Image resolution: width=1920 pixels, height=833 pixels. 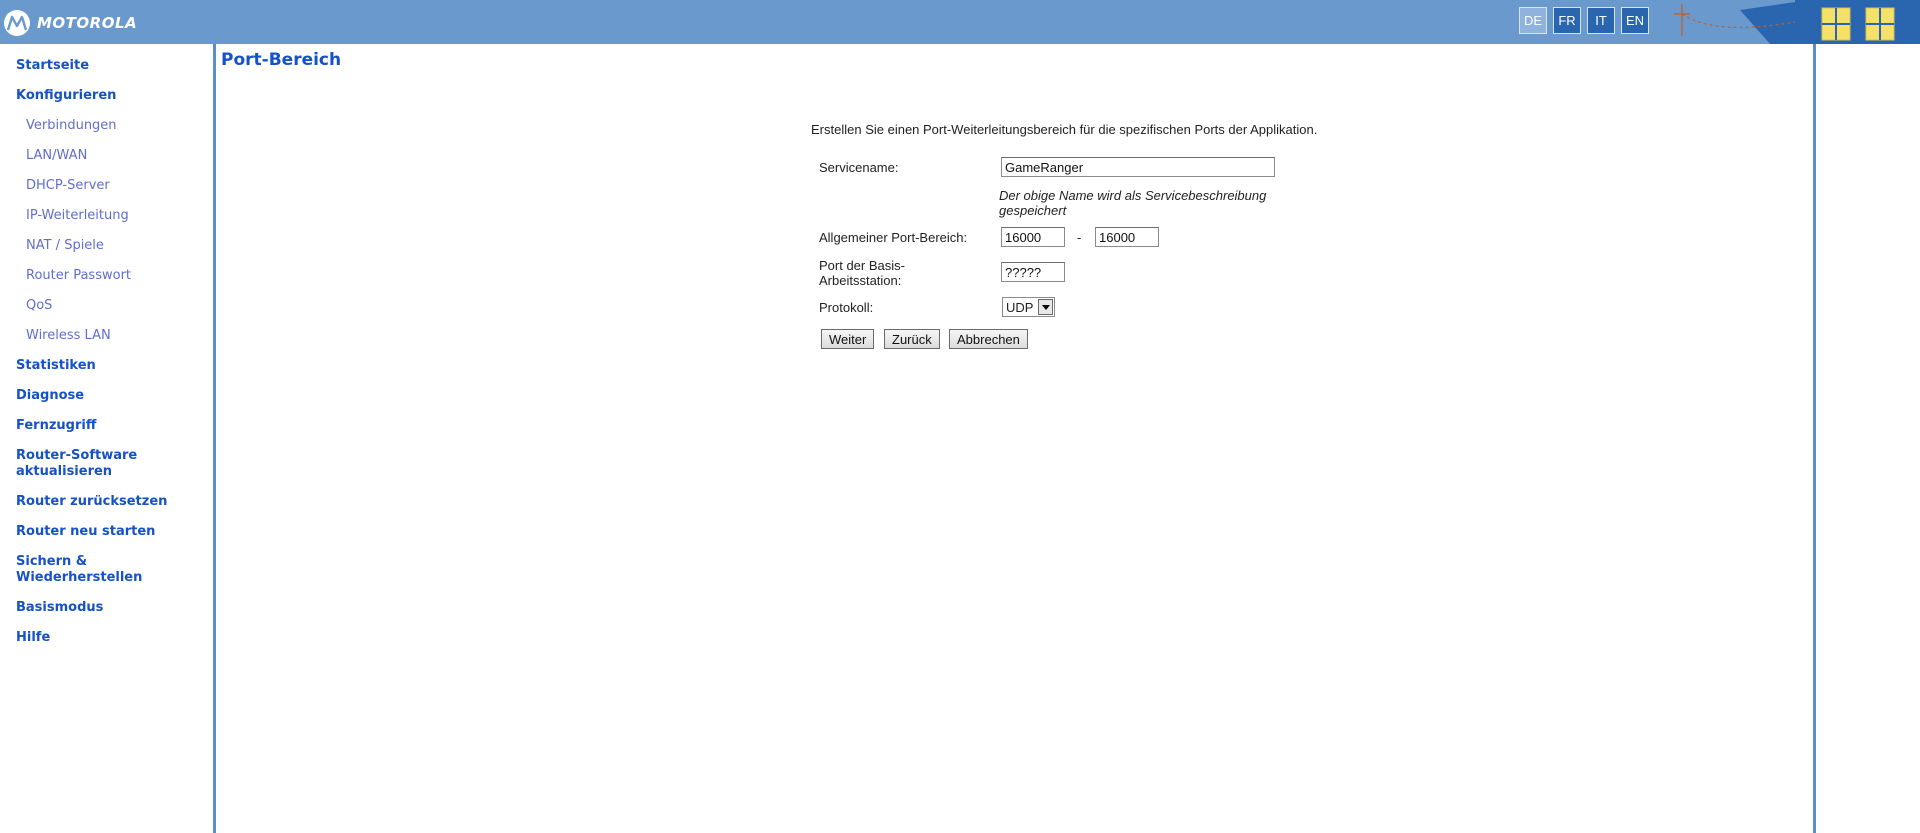 What do you see at coordinates (87, 23) in the screenshot?
I see `logo-text: MOTOROLA` at bounding box center [87, 23].